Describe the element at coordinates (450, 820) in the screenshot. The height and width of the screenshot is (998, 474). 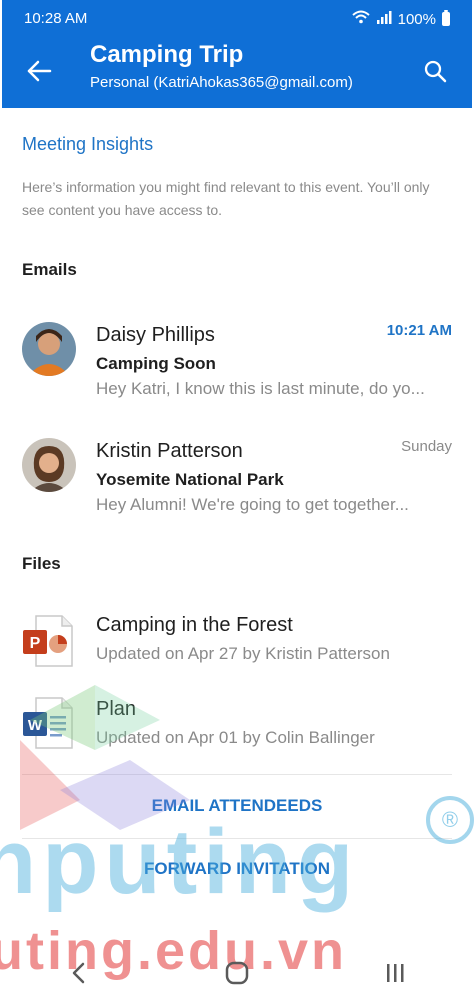
I see `watermark-registered: ®` at that location.